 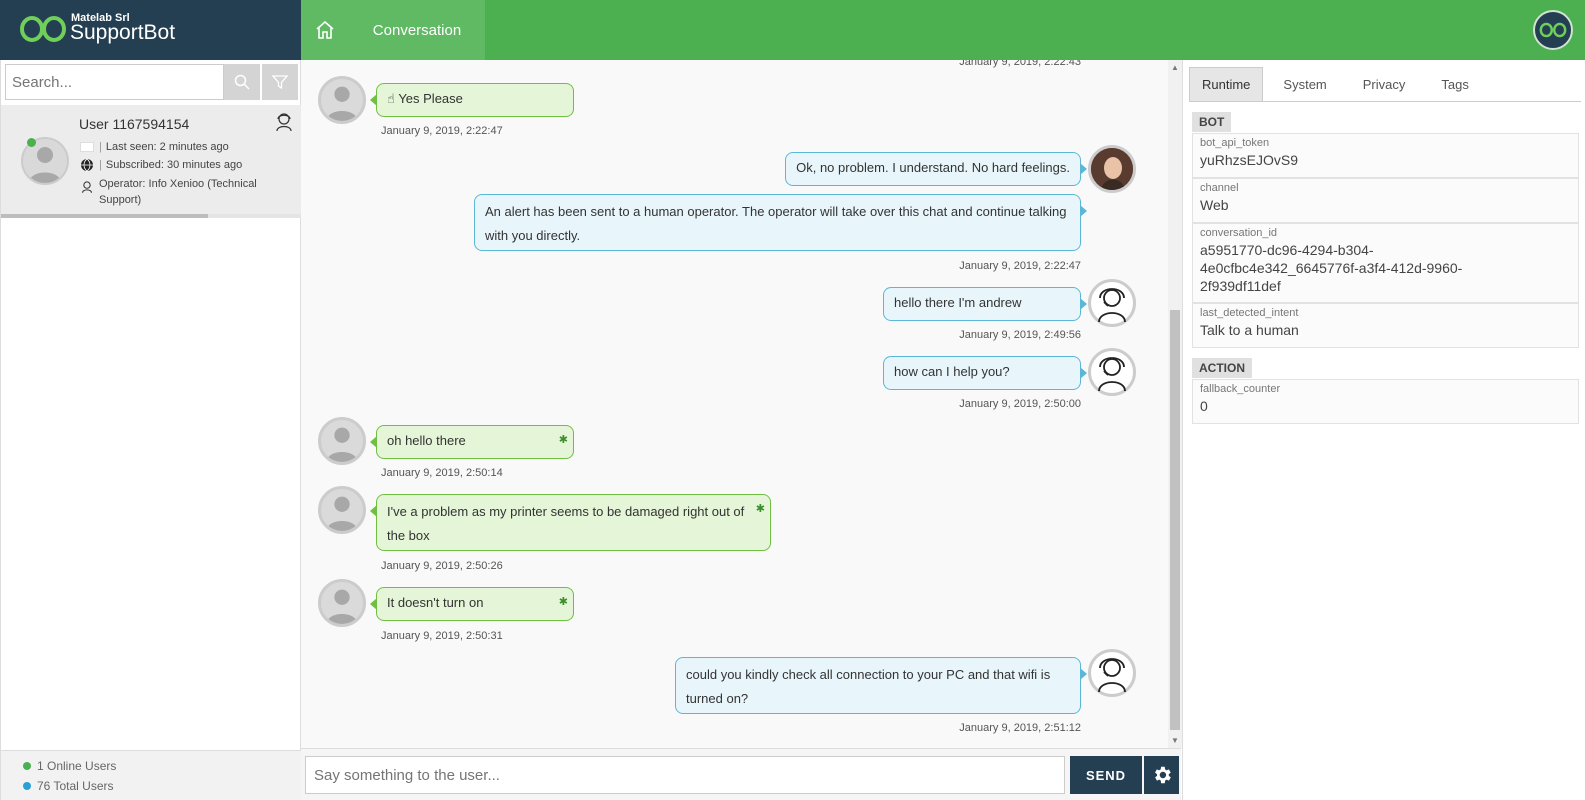 I want to click on tab-tags: Tags, so click(x=1454, y=84).